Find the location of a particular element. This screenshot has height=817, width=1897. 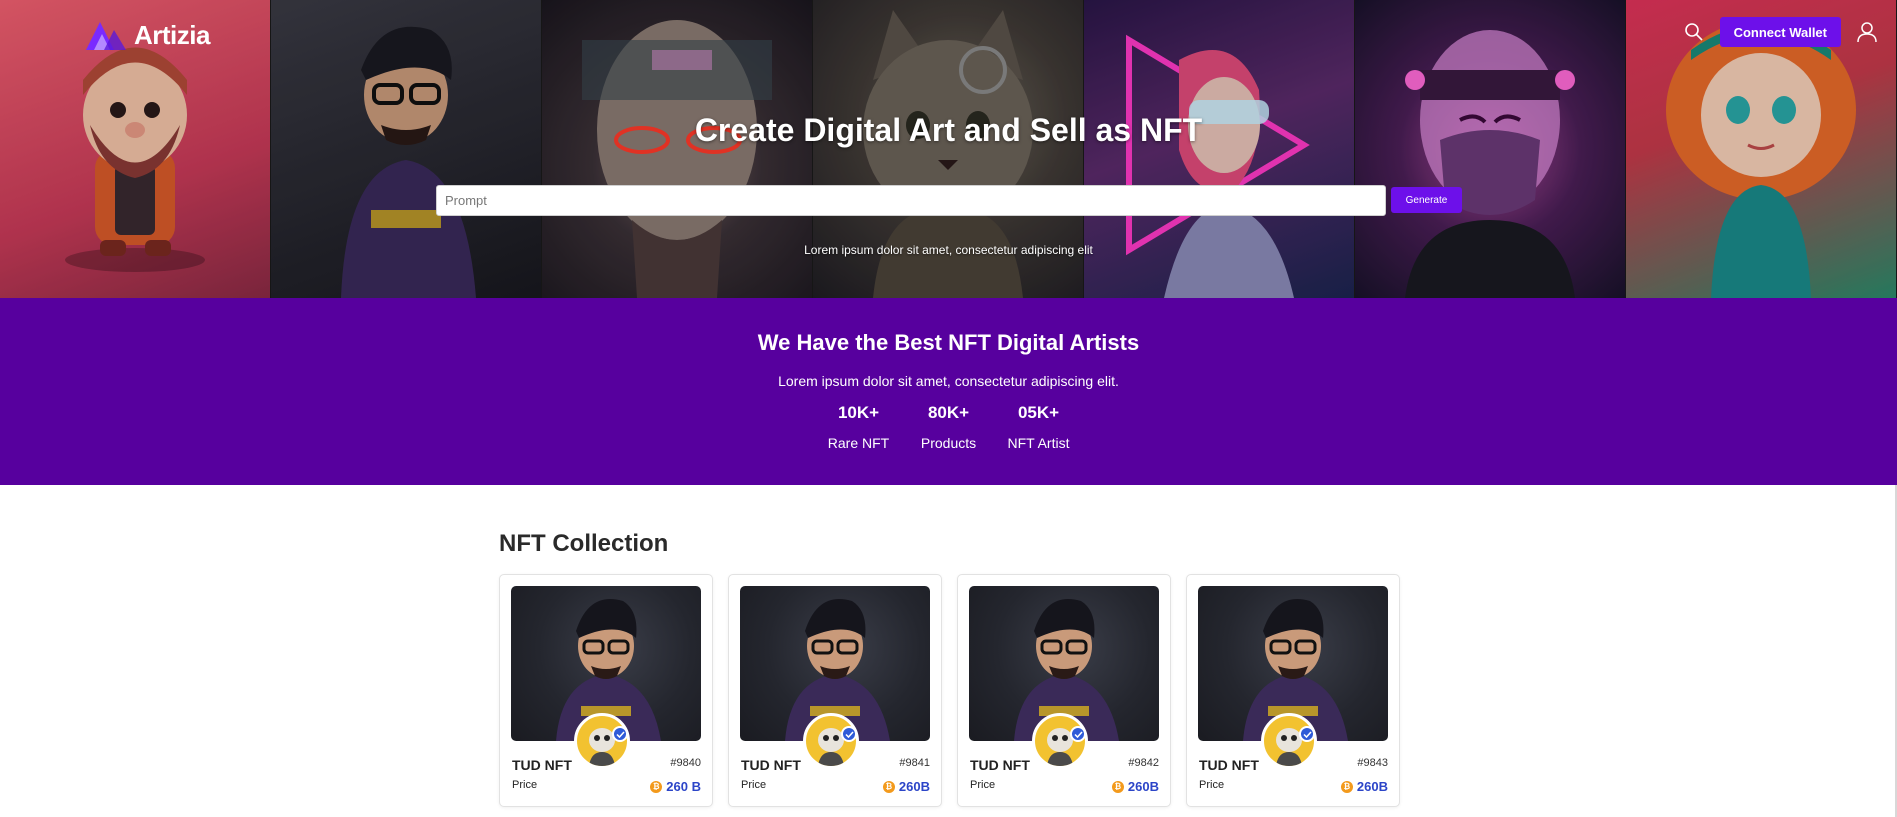

stat-rare-nft: 10K+ Rare NFT is located at coordinates (859, 426).